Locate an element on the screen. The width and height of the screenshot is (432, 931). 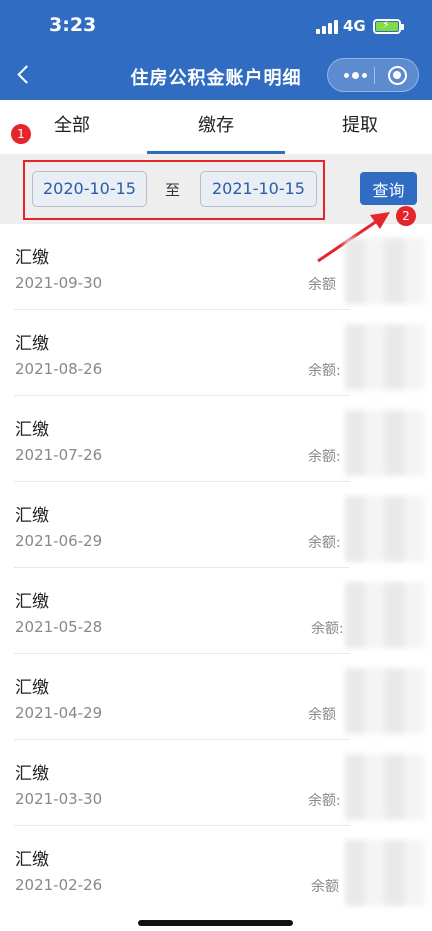
record-date: 2021-08-26 is located at coordinates (59, 369).